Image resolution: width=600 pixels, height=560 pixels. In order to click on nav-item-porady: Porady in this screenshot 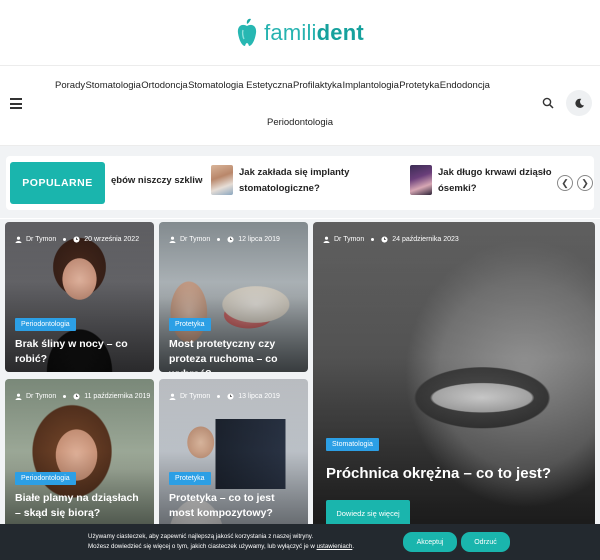, I will do `click(70, 85)`.